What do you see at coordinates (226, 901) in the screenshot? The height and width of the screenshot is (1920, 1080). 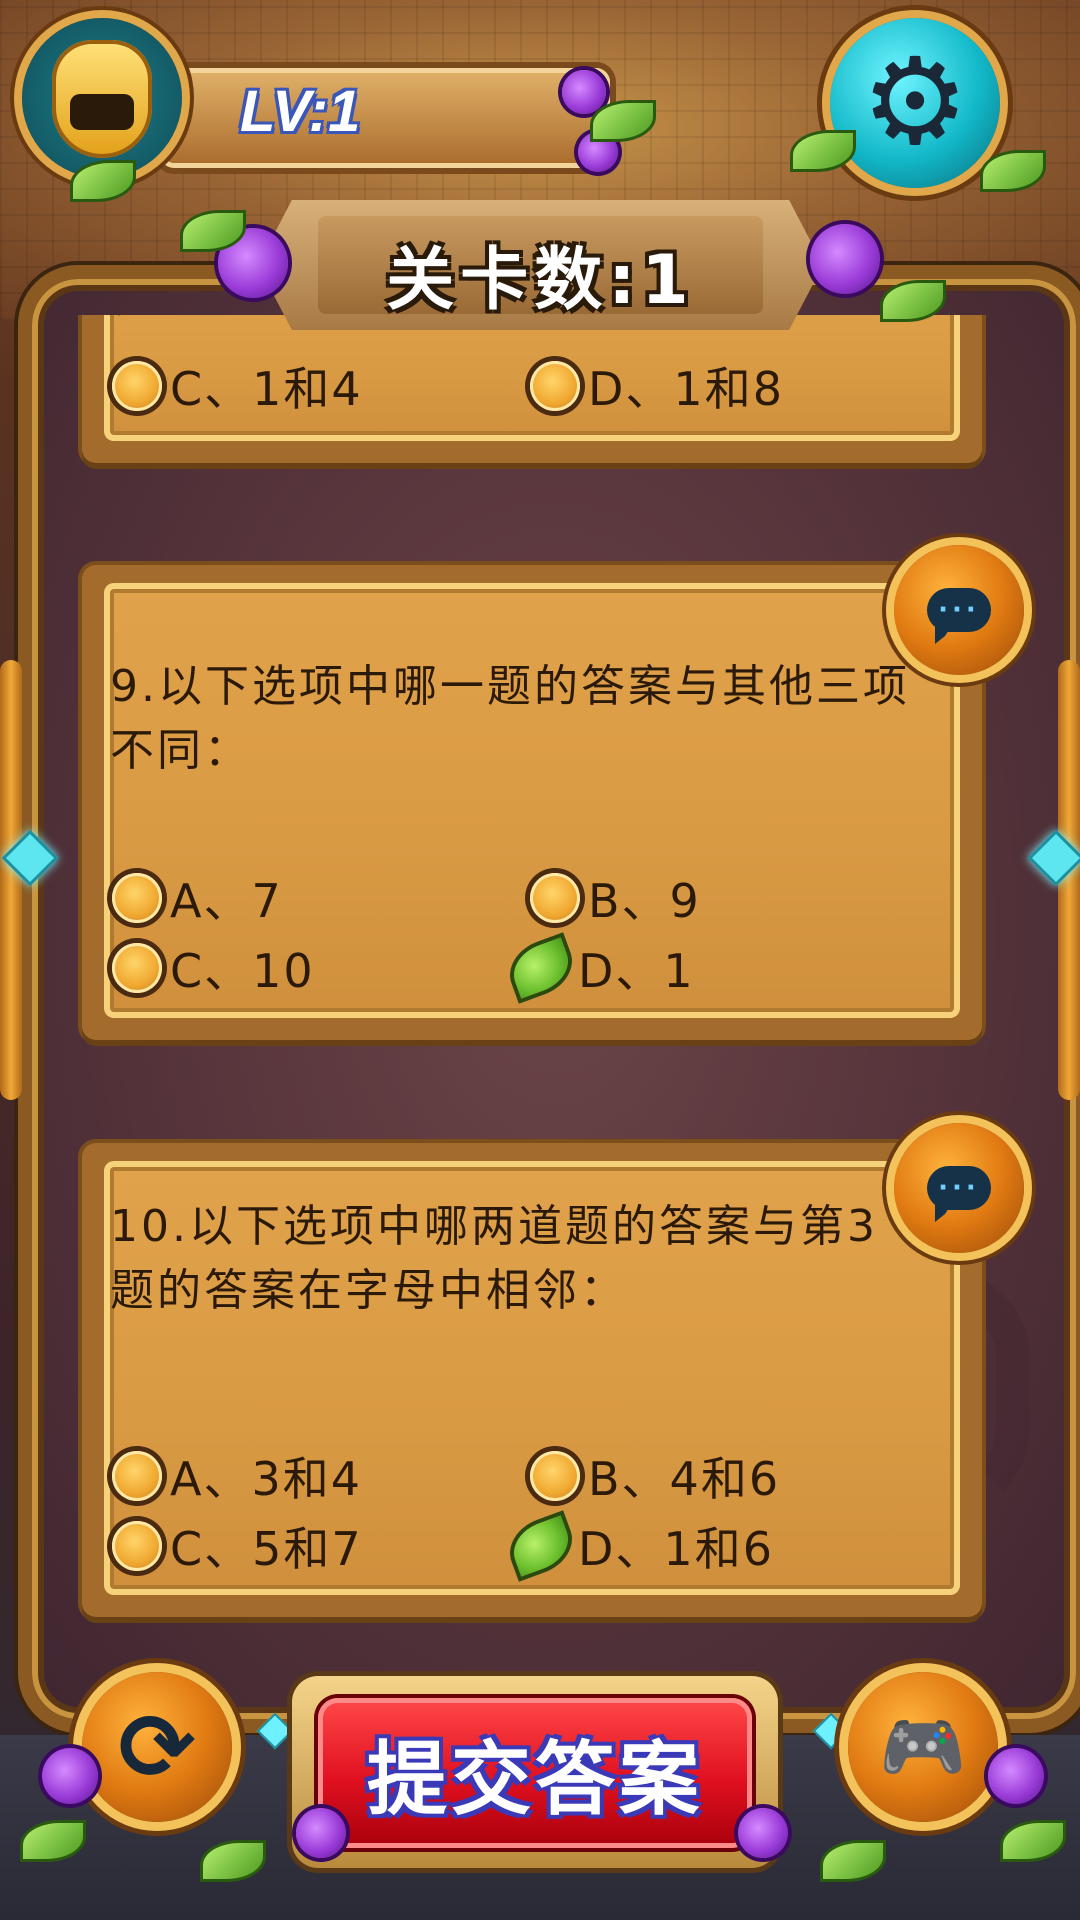 I see `option-label: A、7` at bounding box center [226, 901].